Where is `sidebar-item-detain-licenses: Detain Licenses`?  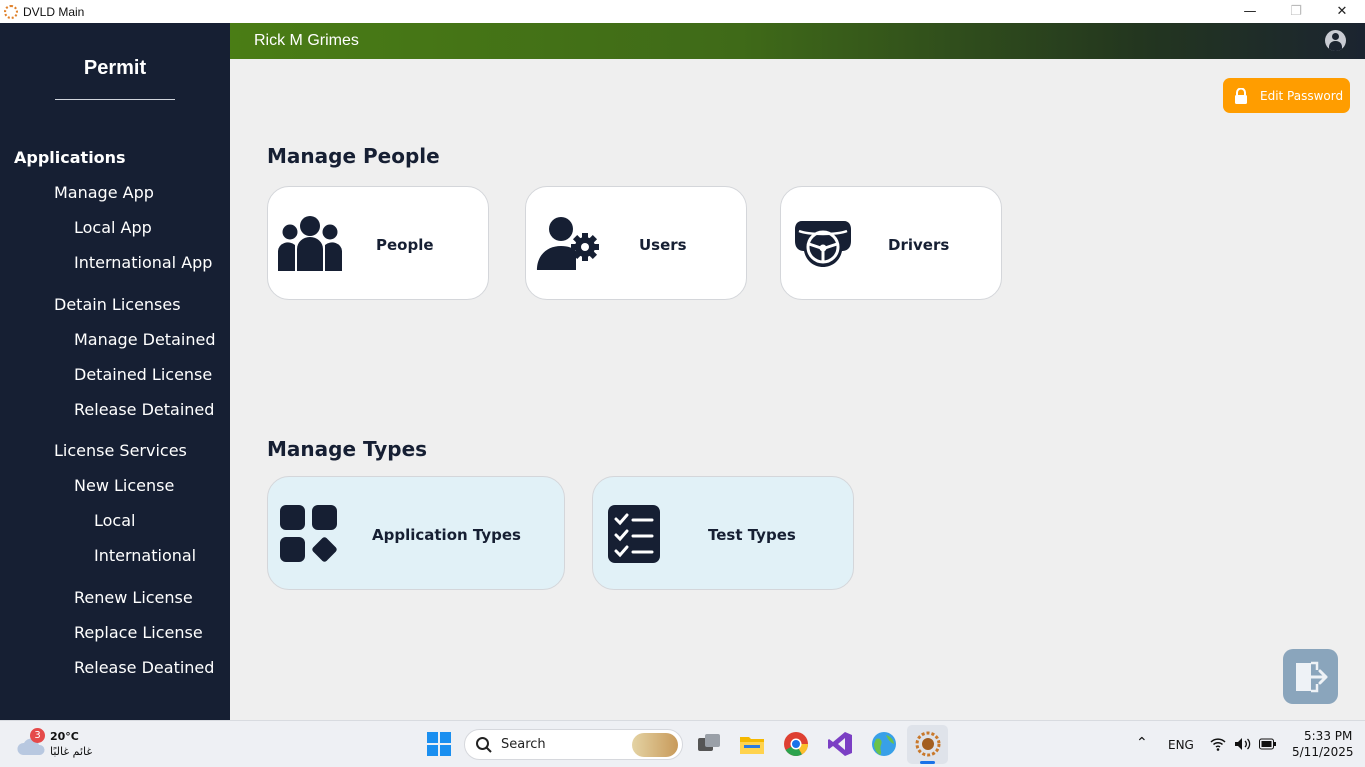
sidebar-item-detain-licenses: Detain Licenses is located at coordinates (117, 304).